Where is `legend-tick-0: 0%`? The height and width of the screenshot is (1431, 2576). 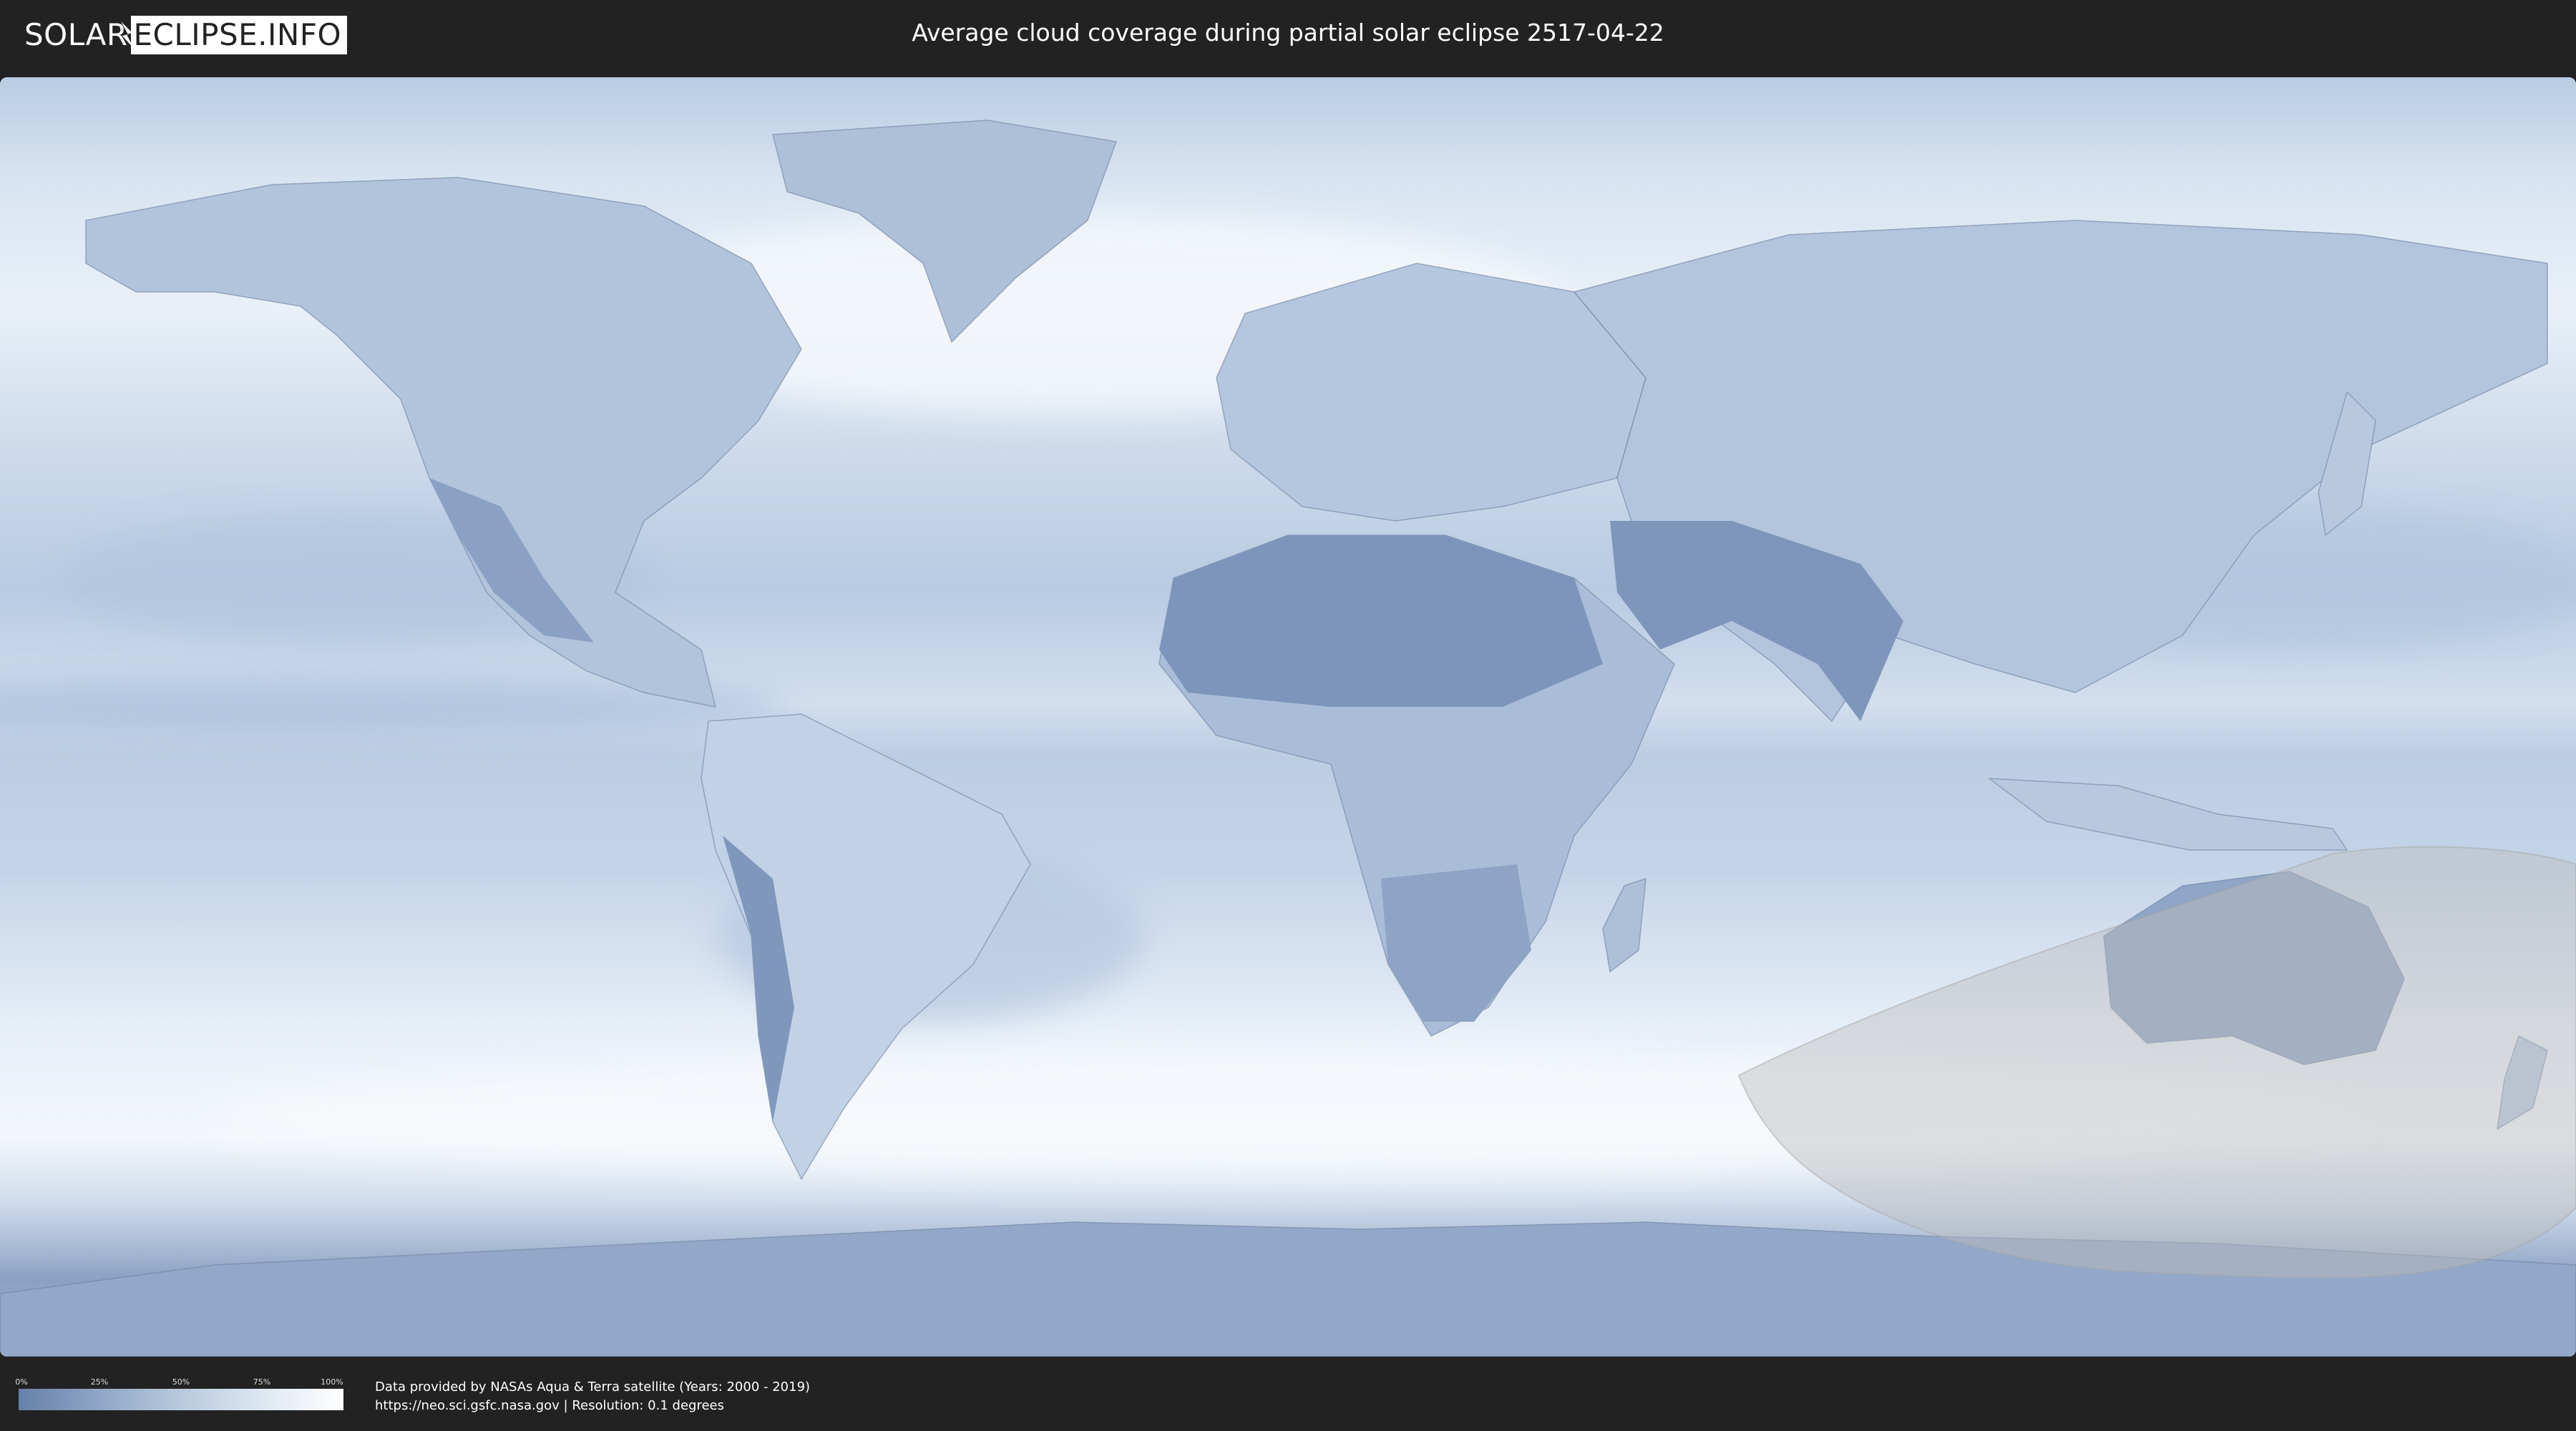
legend-tick-0: 0% is located at coordinates (21, 1382).